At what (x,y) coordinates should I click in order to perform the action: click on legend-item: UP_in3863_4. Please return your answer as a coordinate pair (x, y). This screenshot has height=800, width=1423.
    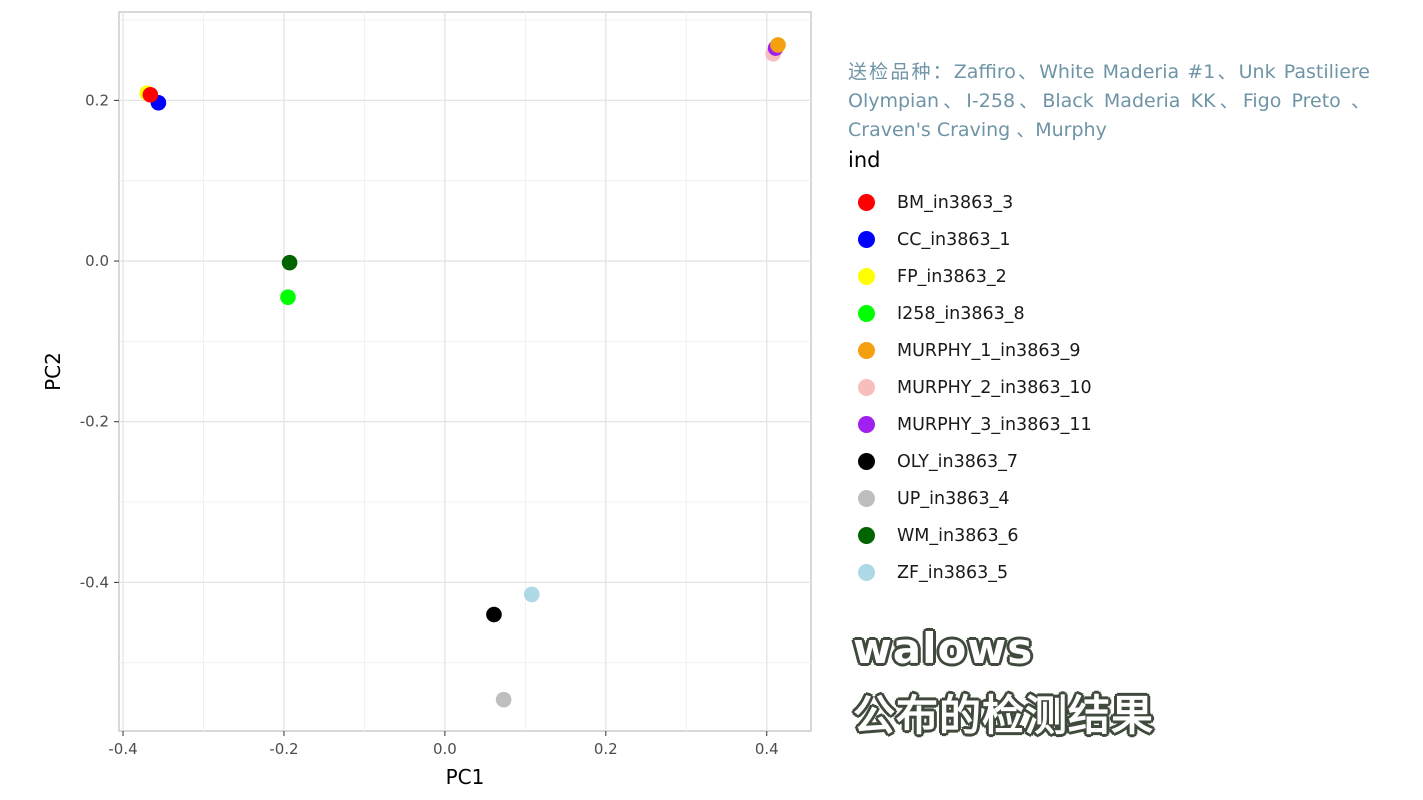
    Looking at the image, I should click on (970, 498).